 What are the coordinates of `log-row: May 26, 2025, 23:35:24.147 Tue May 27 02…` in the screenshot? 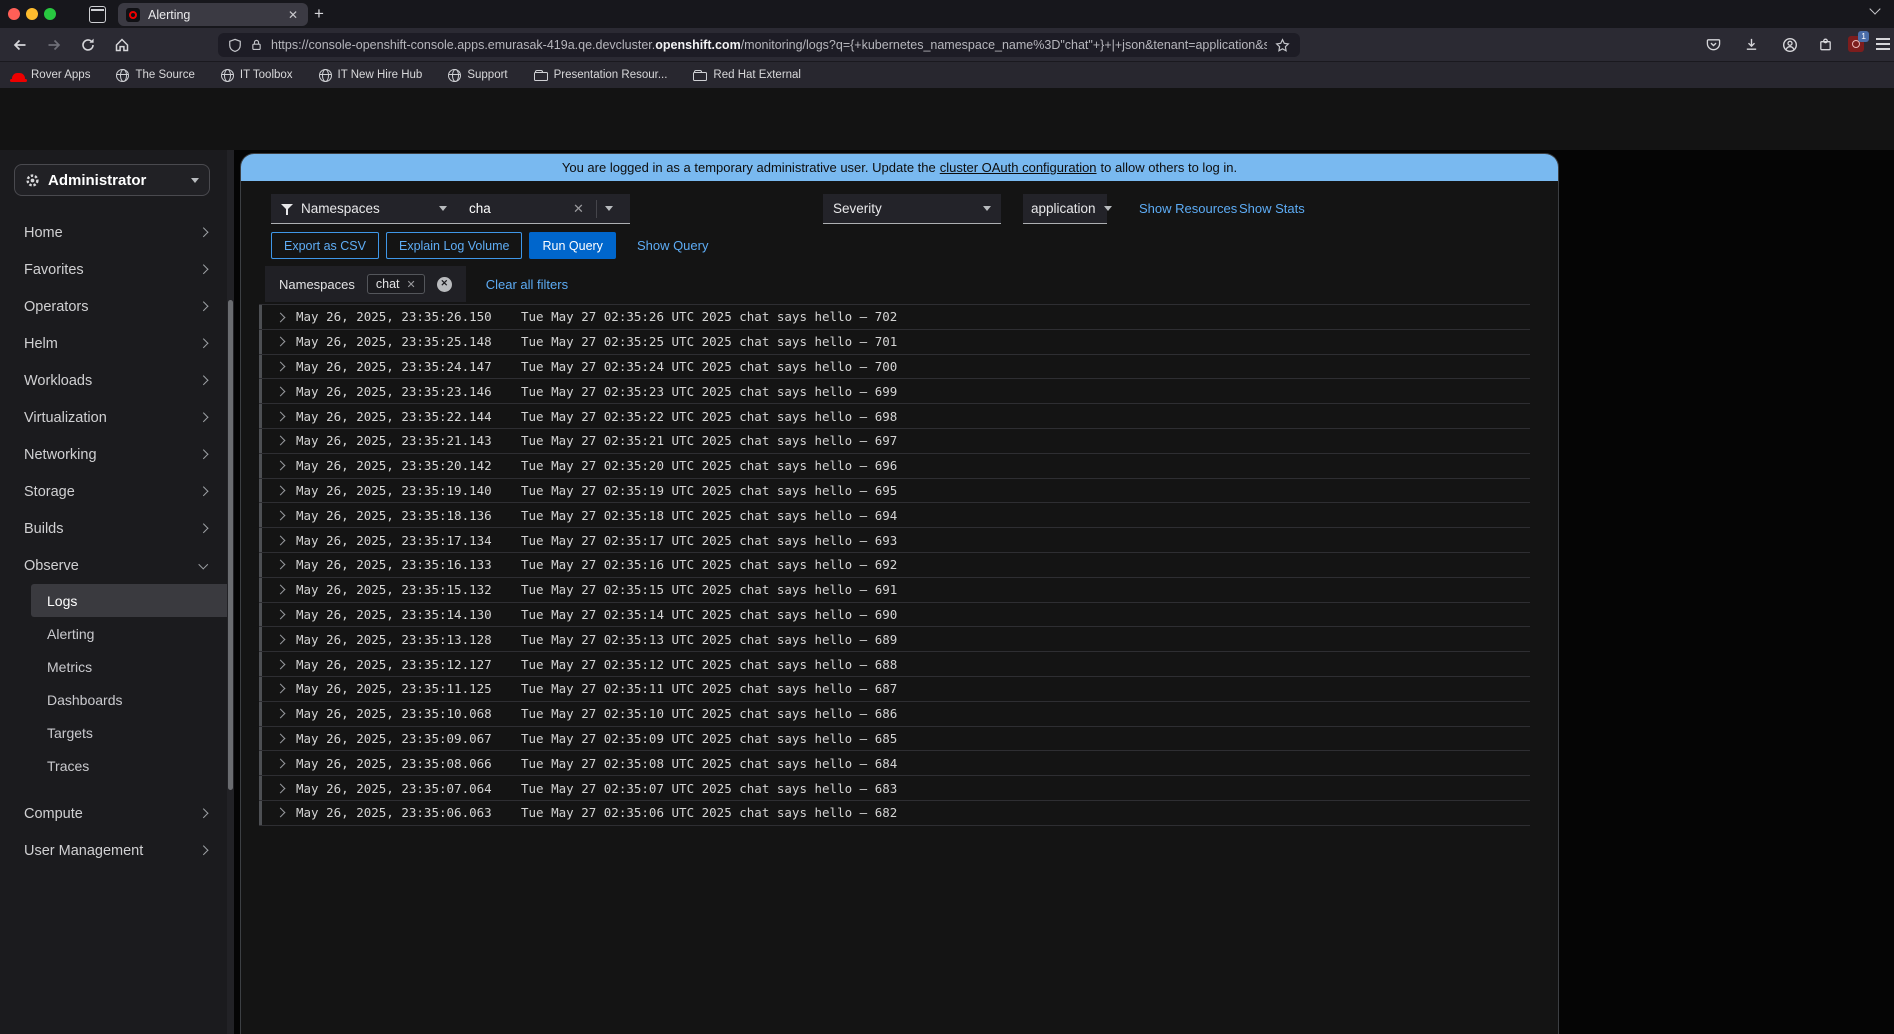 It's located at (894, 366).